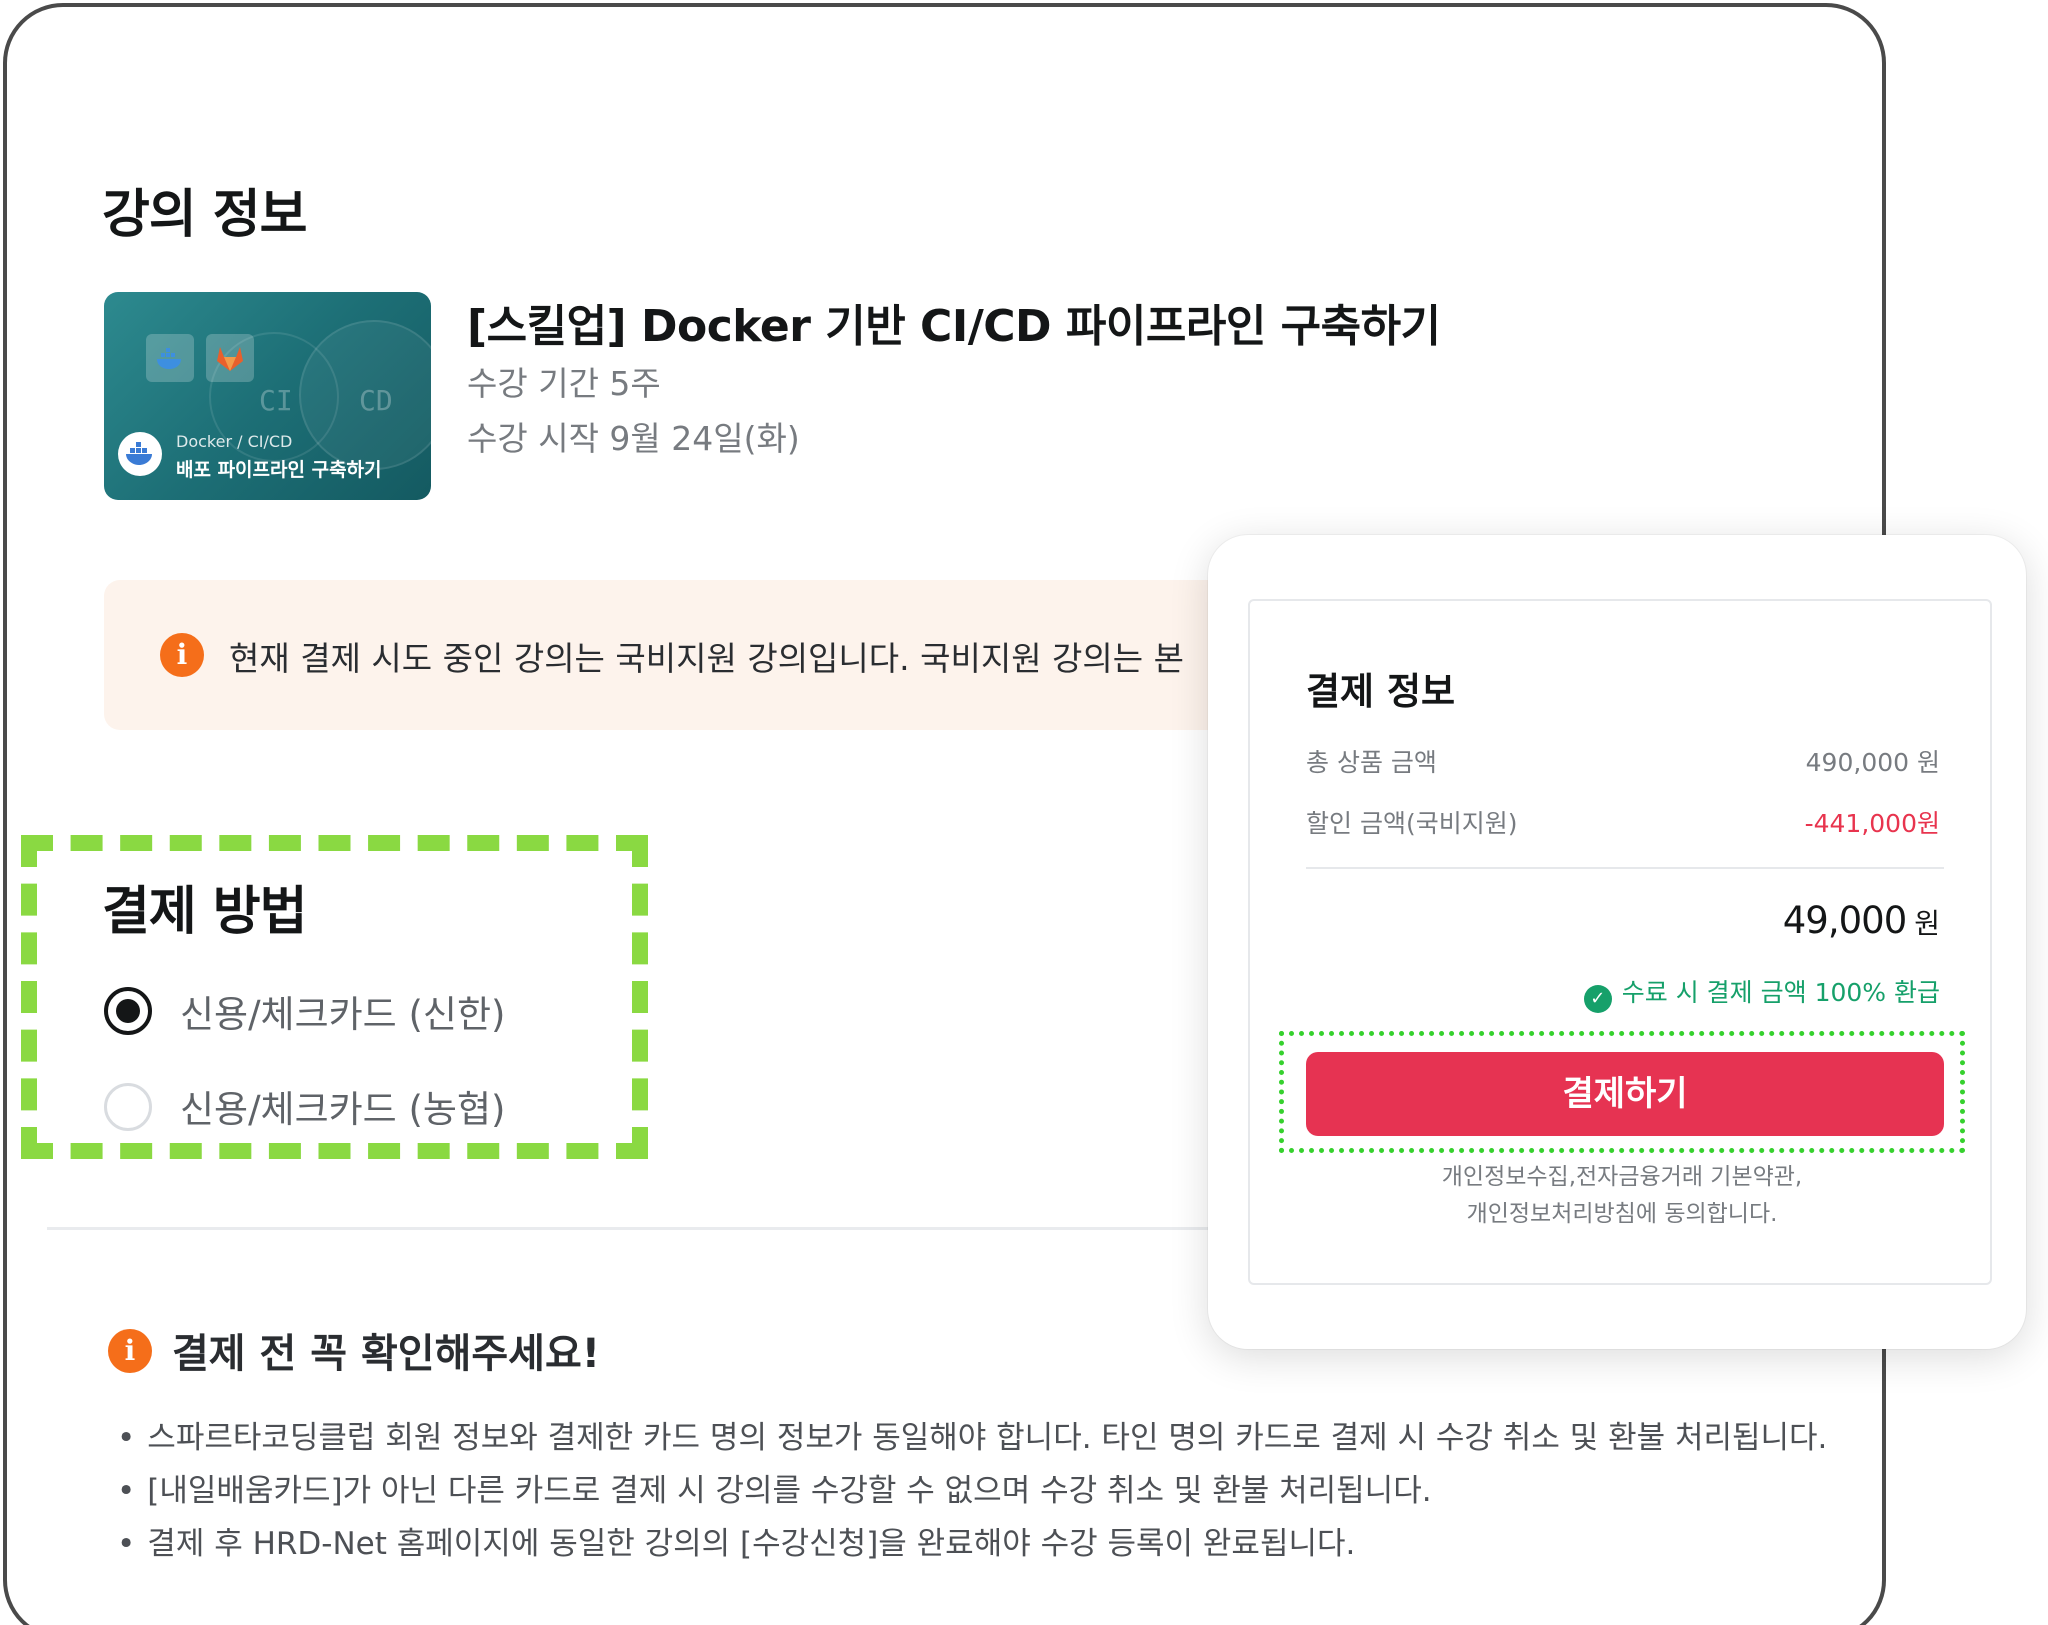 This screenshot has height=1625, width=2048. What do you see at coordinates (1371, 762) in the screenshot?
I see `total-price-label: 총 상품 금액` at bounding box center [1371, 762].